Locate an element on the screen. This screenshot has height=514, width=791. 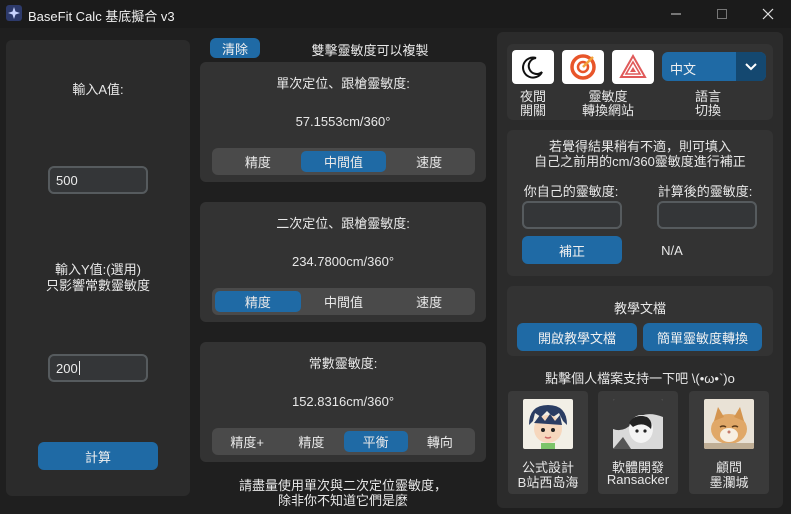
single-position-selector: 精度 中間值 速度 is located at coordinates (343, 161).